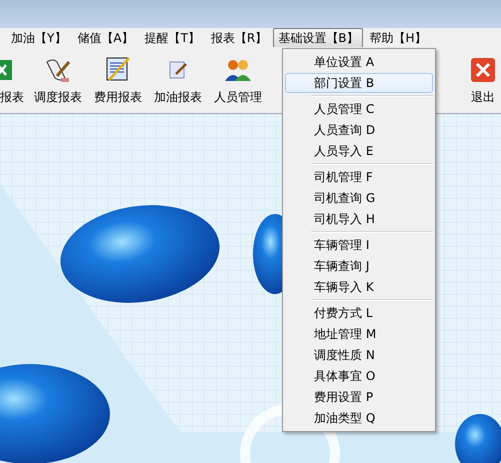  Describe the element at coordinates (118, 97) in the screenshot. I see `button-label: 费用报表` at that location.